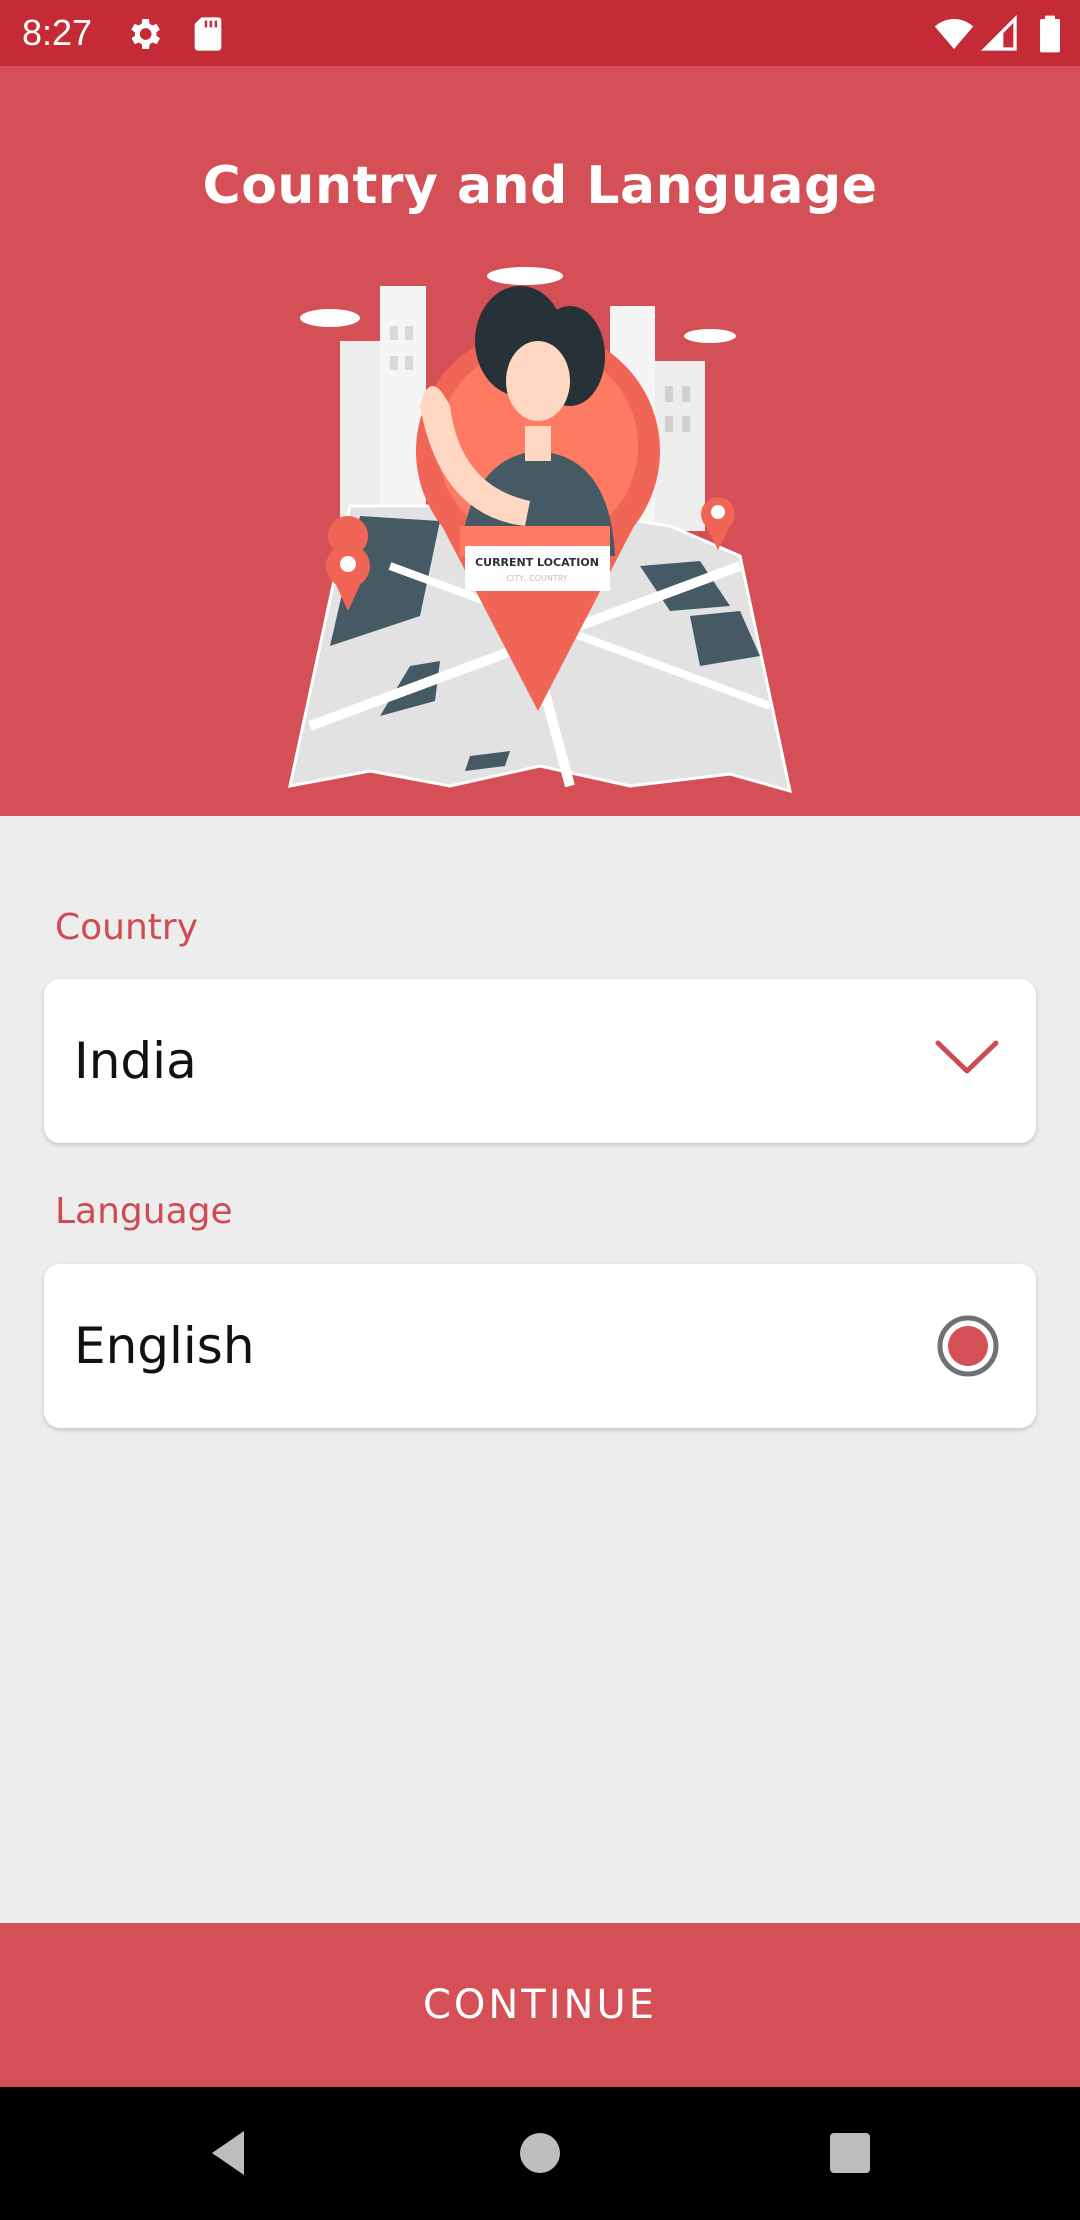 The height and width of the screenshot is (2220, 1080). Describe the element at coordinates (540, 33) in the screenshot. I see `status-bar: 8:27` at that location.